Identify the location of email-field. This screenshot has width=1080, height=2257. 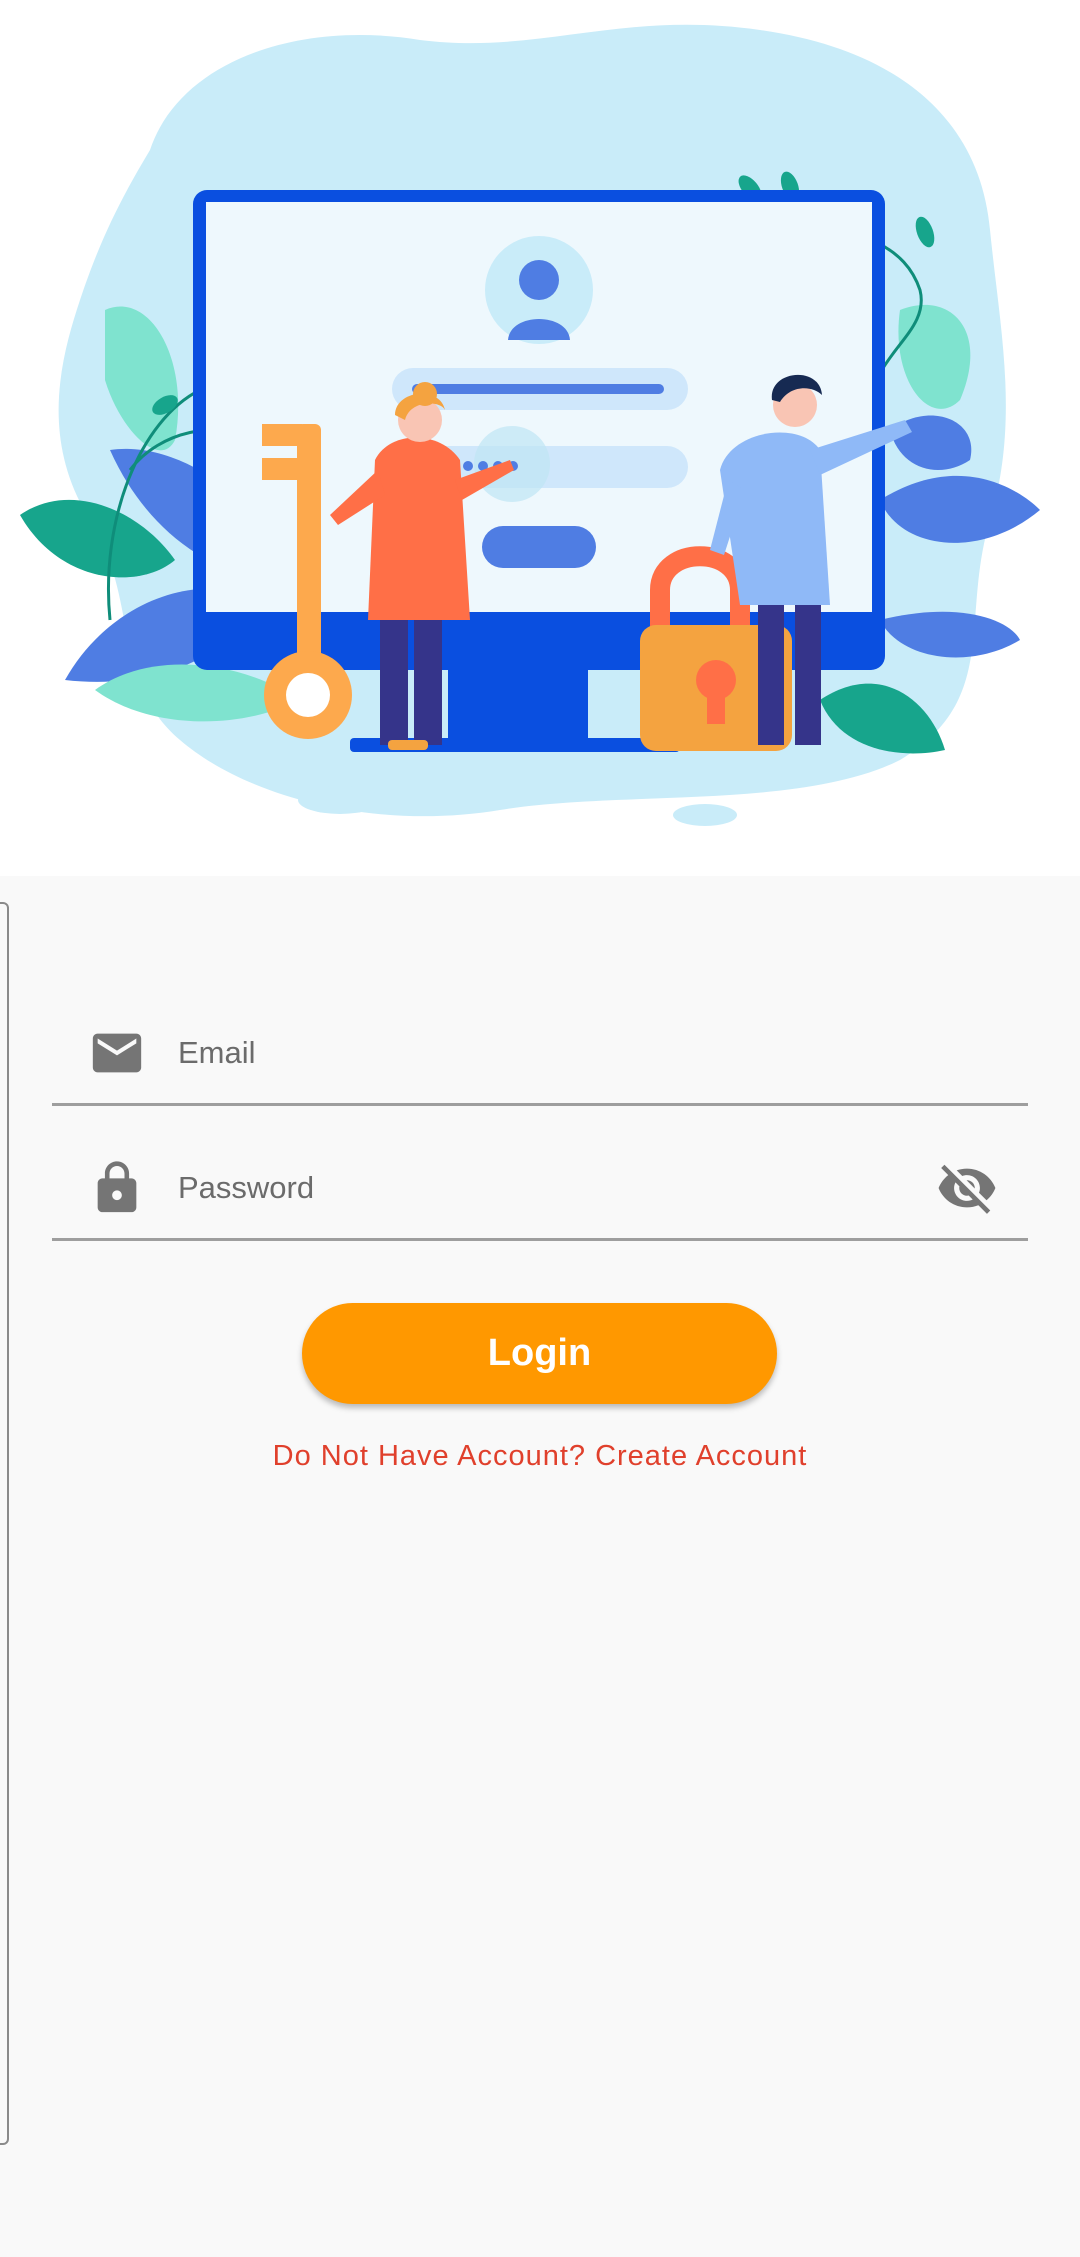
(540, 1054).